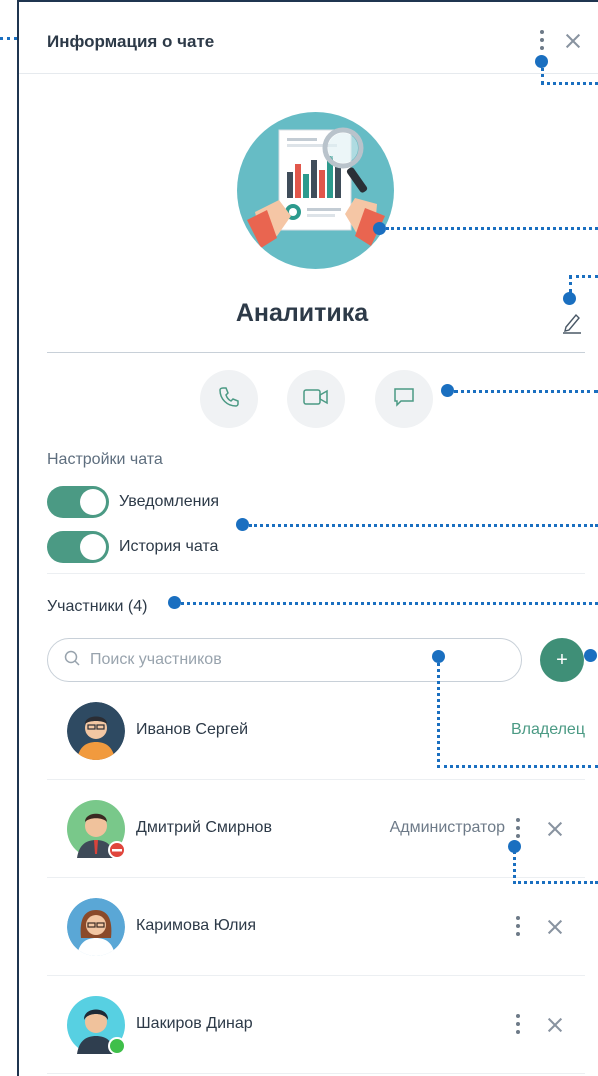 The width and height of the screenshot is (598, 1076). I want to click on phone-icon, so click(229, 399).